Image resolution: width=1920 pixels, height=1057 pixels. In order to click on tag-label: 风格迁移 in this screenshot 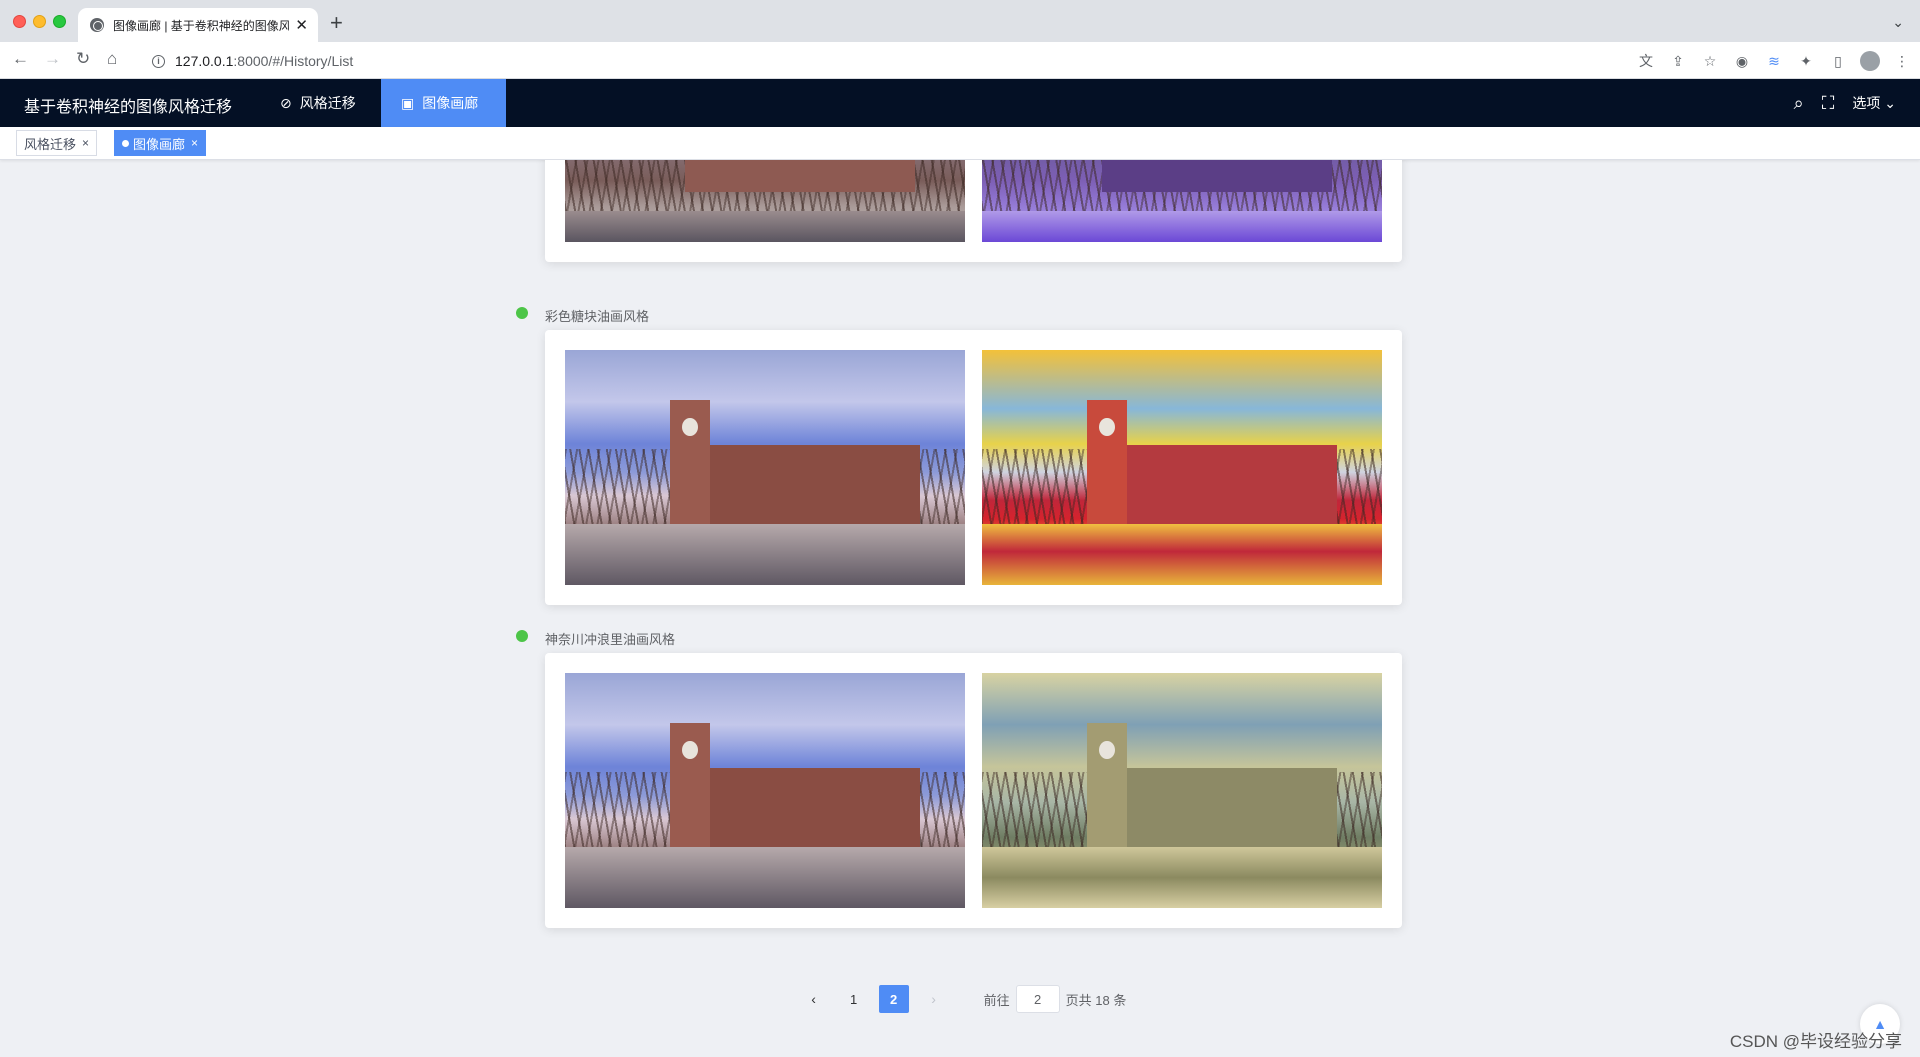, I will do `click(50, 144)`.